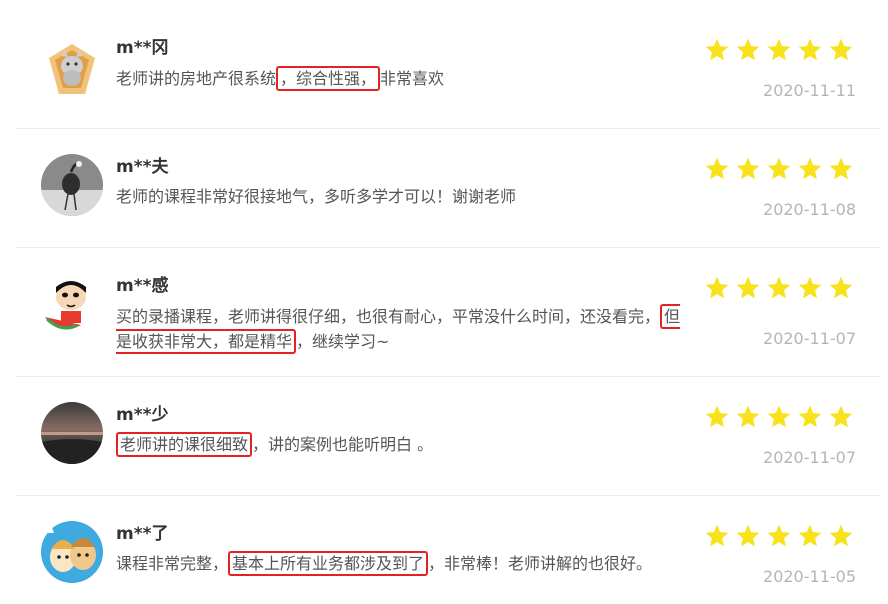 The image size is (888, 604). Describe the element at coordinates (142, 286) in the screenshot. I see `review-username: m**感` at that location.